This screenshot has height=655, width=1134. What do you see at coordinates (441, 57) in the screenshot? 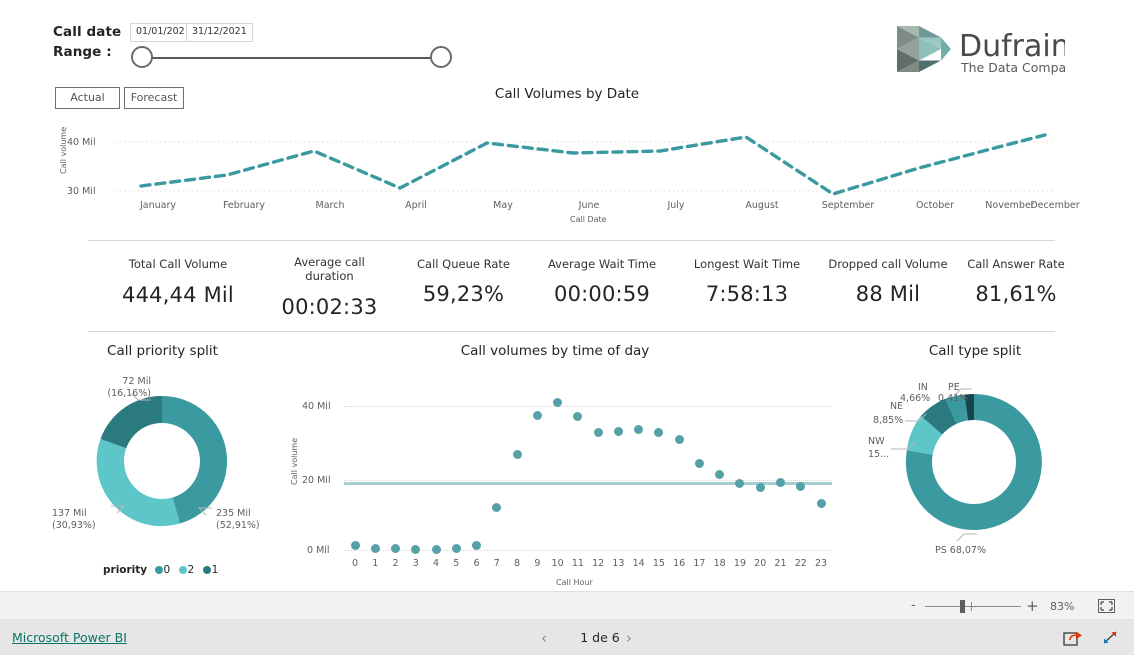
I see `slider-handle-end` at bounding box center [441, 57].